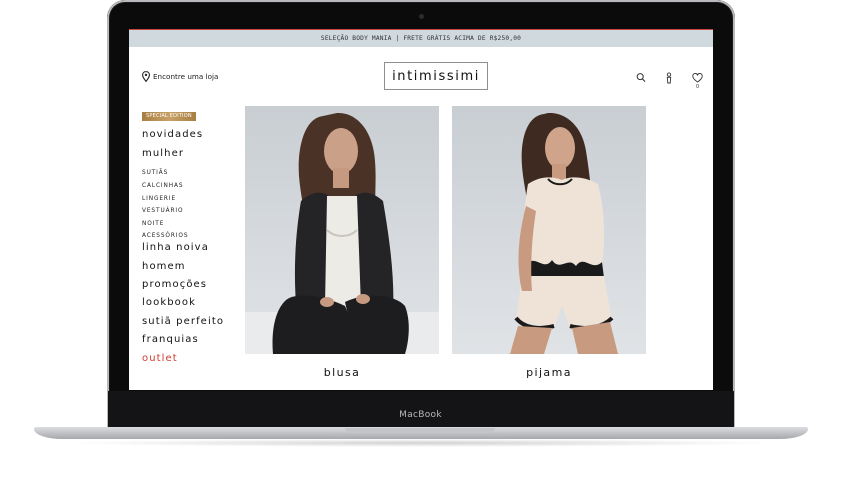  I want to click on brand-logo: intimissimi, so click(436, 76).